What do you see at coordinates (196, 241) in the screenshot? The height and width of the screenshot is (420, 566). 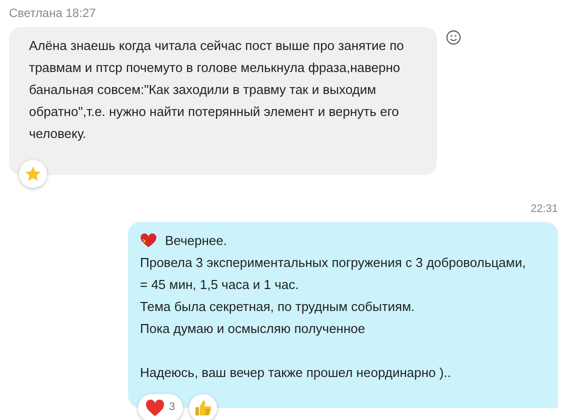 I see `message-line: Вечернее.` at bounding box center [196, 241].